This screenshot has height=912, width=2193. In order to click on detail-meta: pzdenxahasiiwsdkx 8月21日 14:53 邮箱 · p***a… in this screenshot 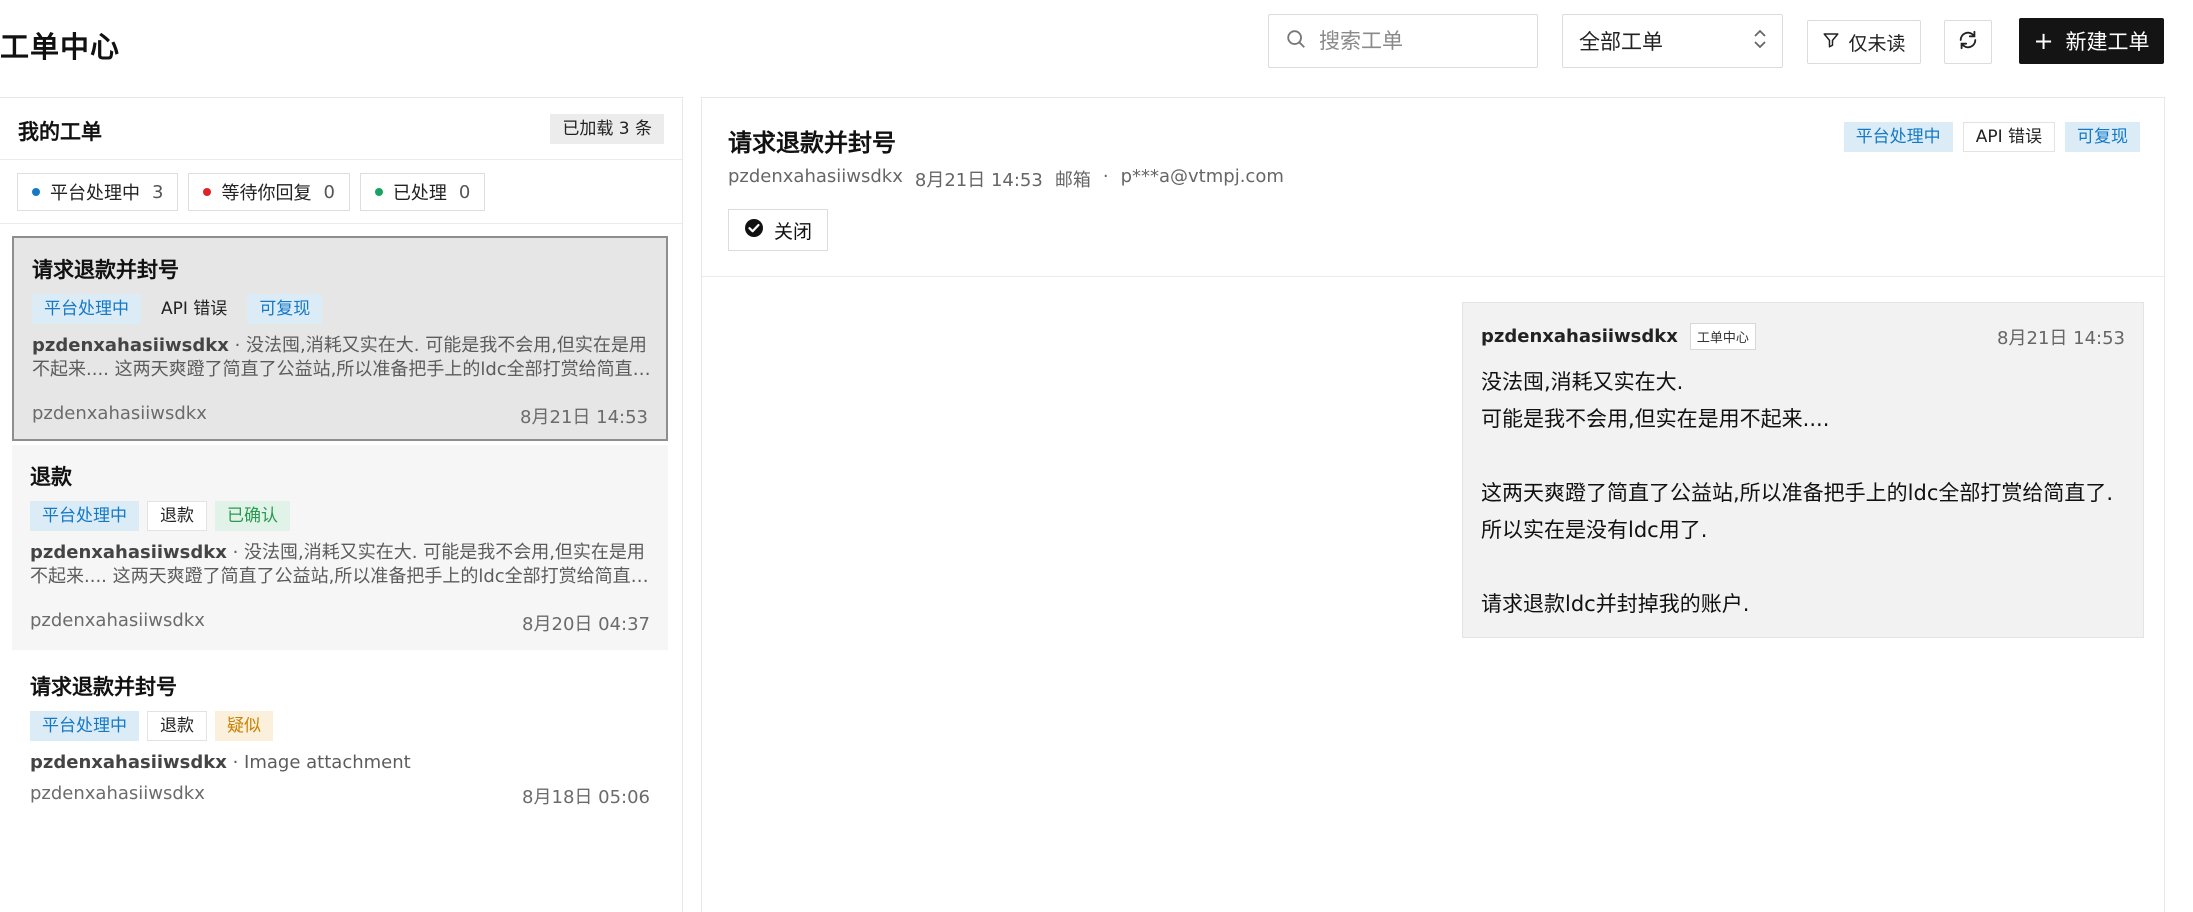, I will do `click(1006, 179)`.